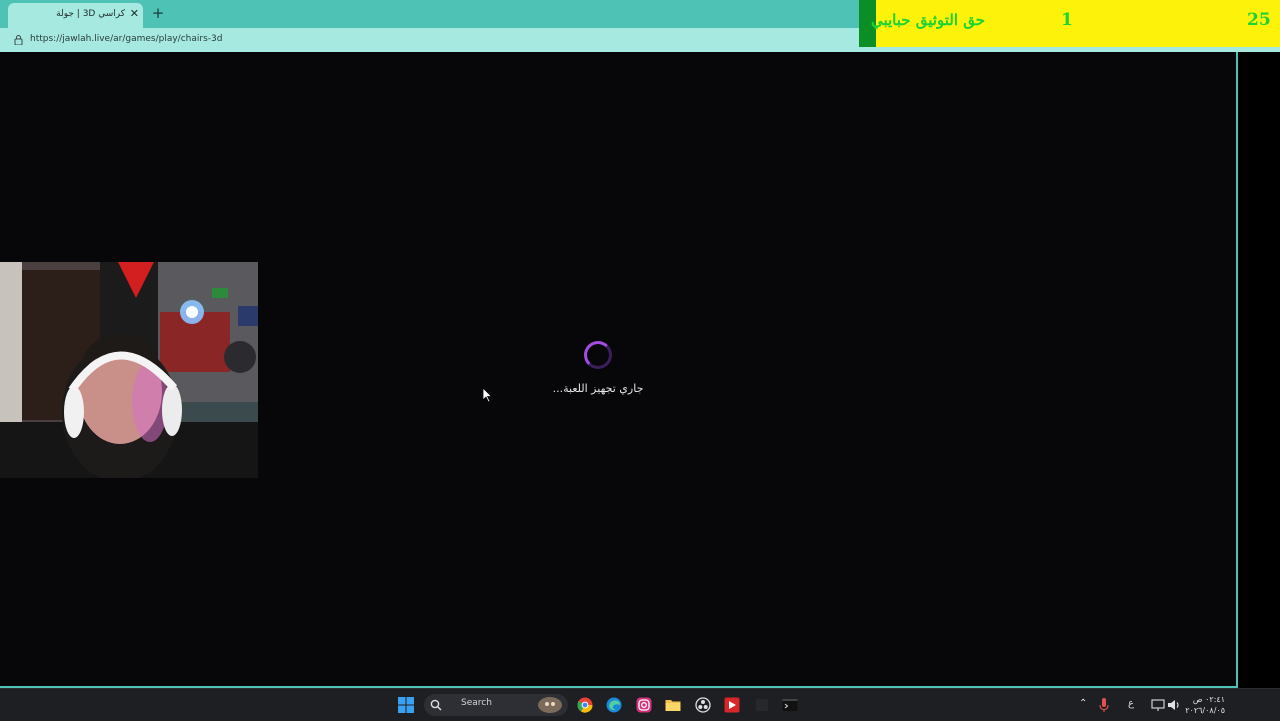  Describe the element at coordinates (1131, 703) in the screenshot. I see `input-language-indicator: ع` at that location.